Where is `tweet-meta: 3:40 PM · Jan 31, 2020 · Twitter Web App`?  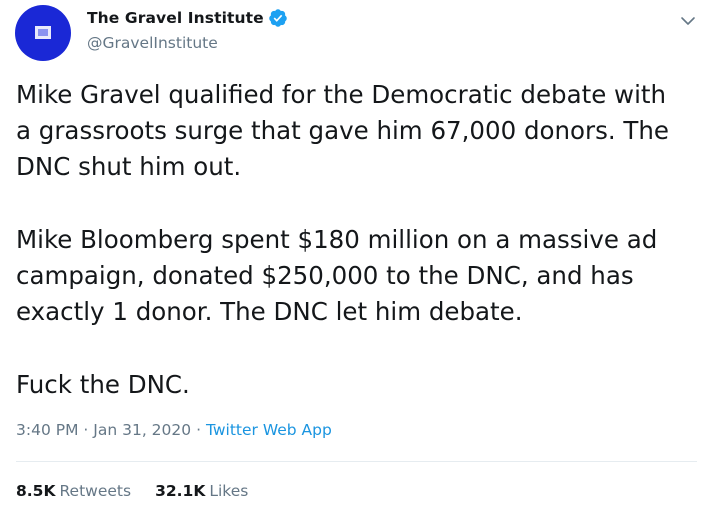
tweet-meta: 3:40 PM · Jan 31, 2020 · Twitter Web App is located at coordinates (174, 430).